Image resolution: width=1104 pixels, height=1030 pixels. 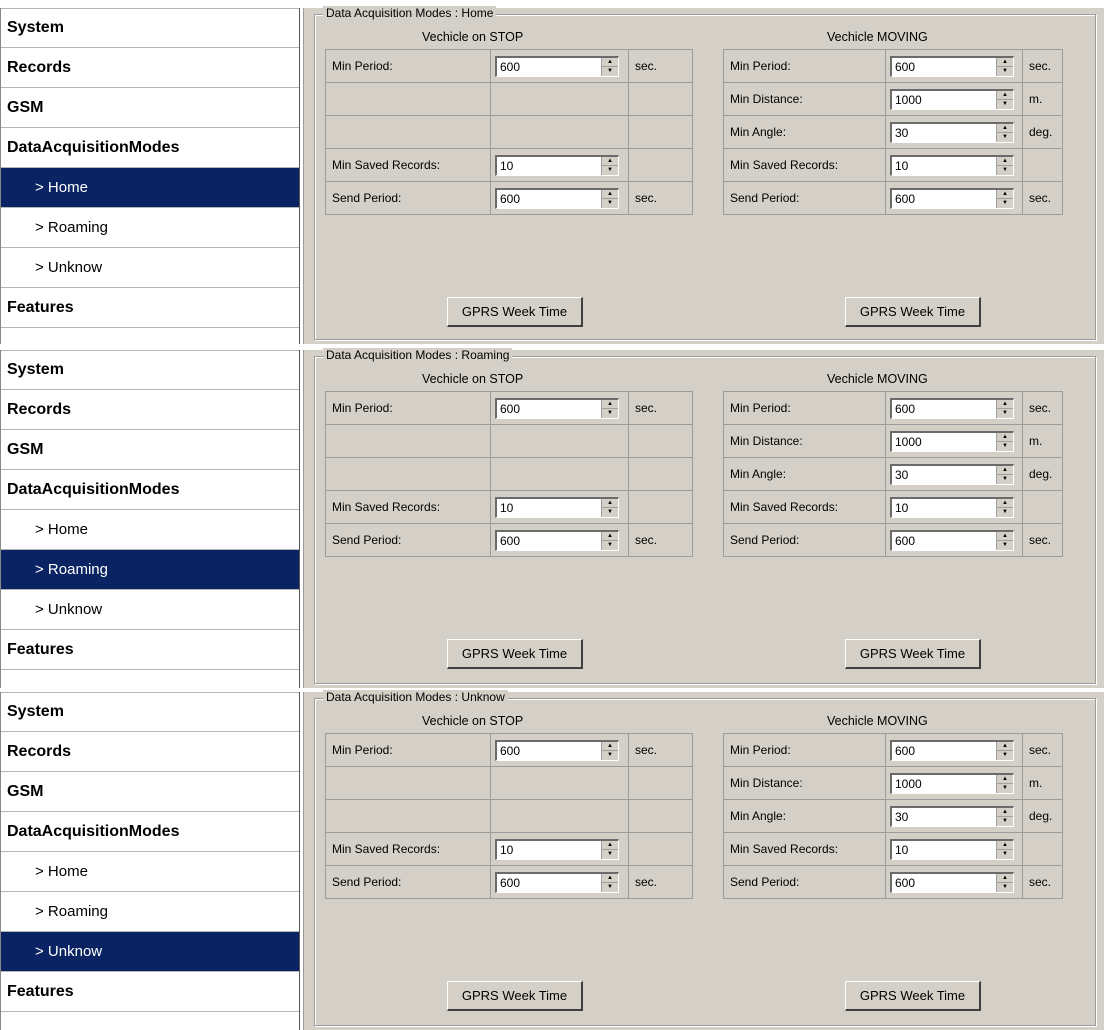 What do you see at coordinates (150, 650) in the screenshot?
I see `sidebar-item-features: Features` at bounding box center [150, 650].